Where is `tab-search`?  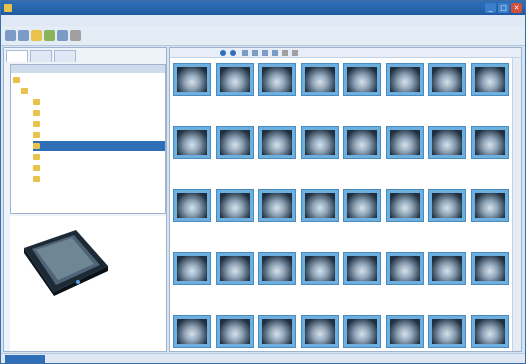 tab-search is located at coordinates (65, 56).